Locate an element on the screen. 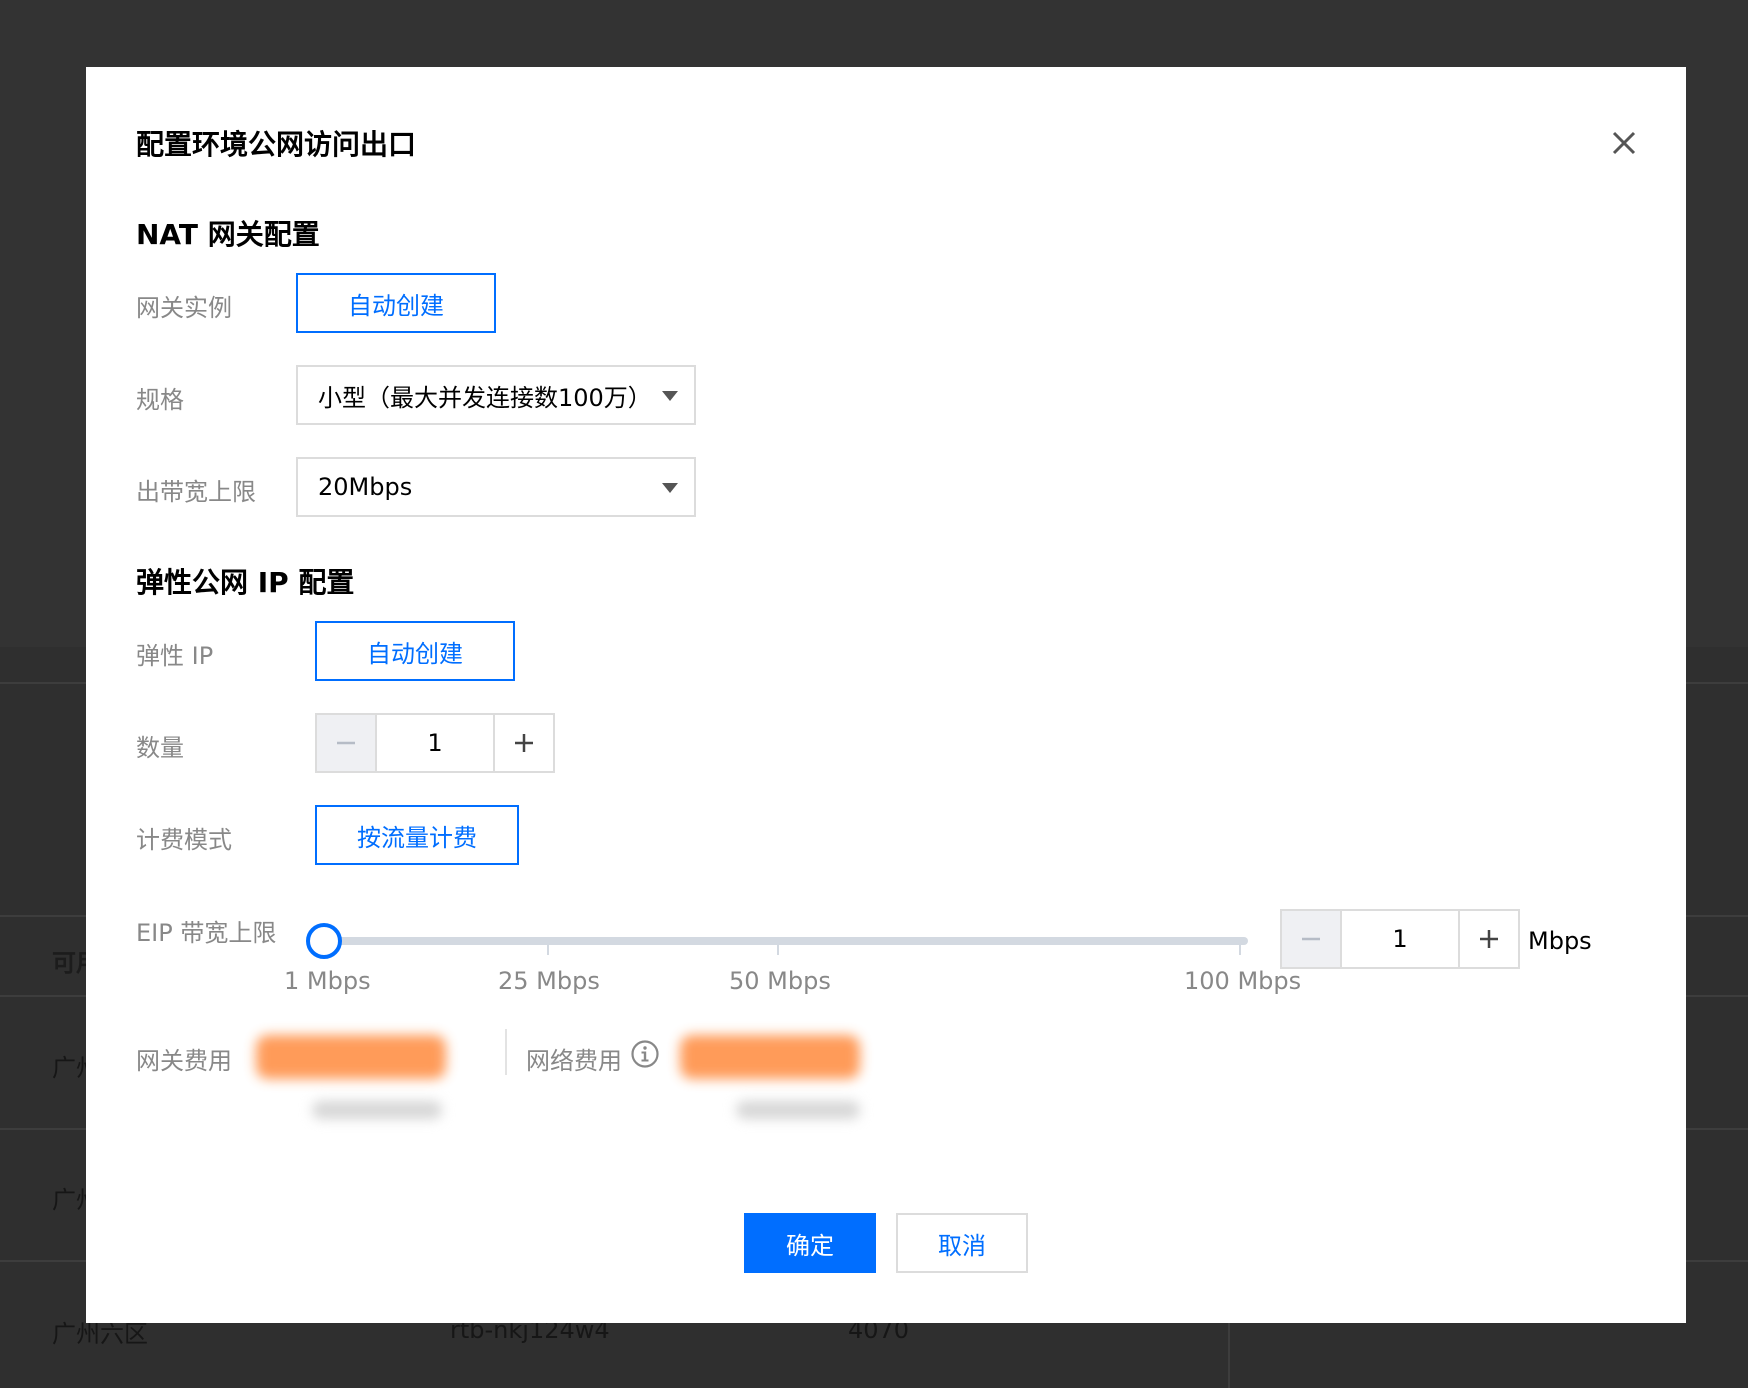 This screenshot has width=1748, height=1388. close-icon is located at coordinates (1624, 143).